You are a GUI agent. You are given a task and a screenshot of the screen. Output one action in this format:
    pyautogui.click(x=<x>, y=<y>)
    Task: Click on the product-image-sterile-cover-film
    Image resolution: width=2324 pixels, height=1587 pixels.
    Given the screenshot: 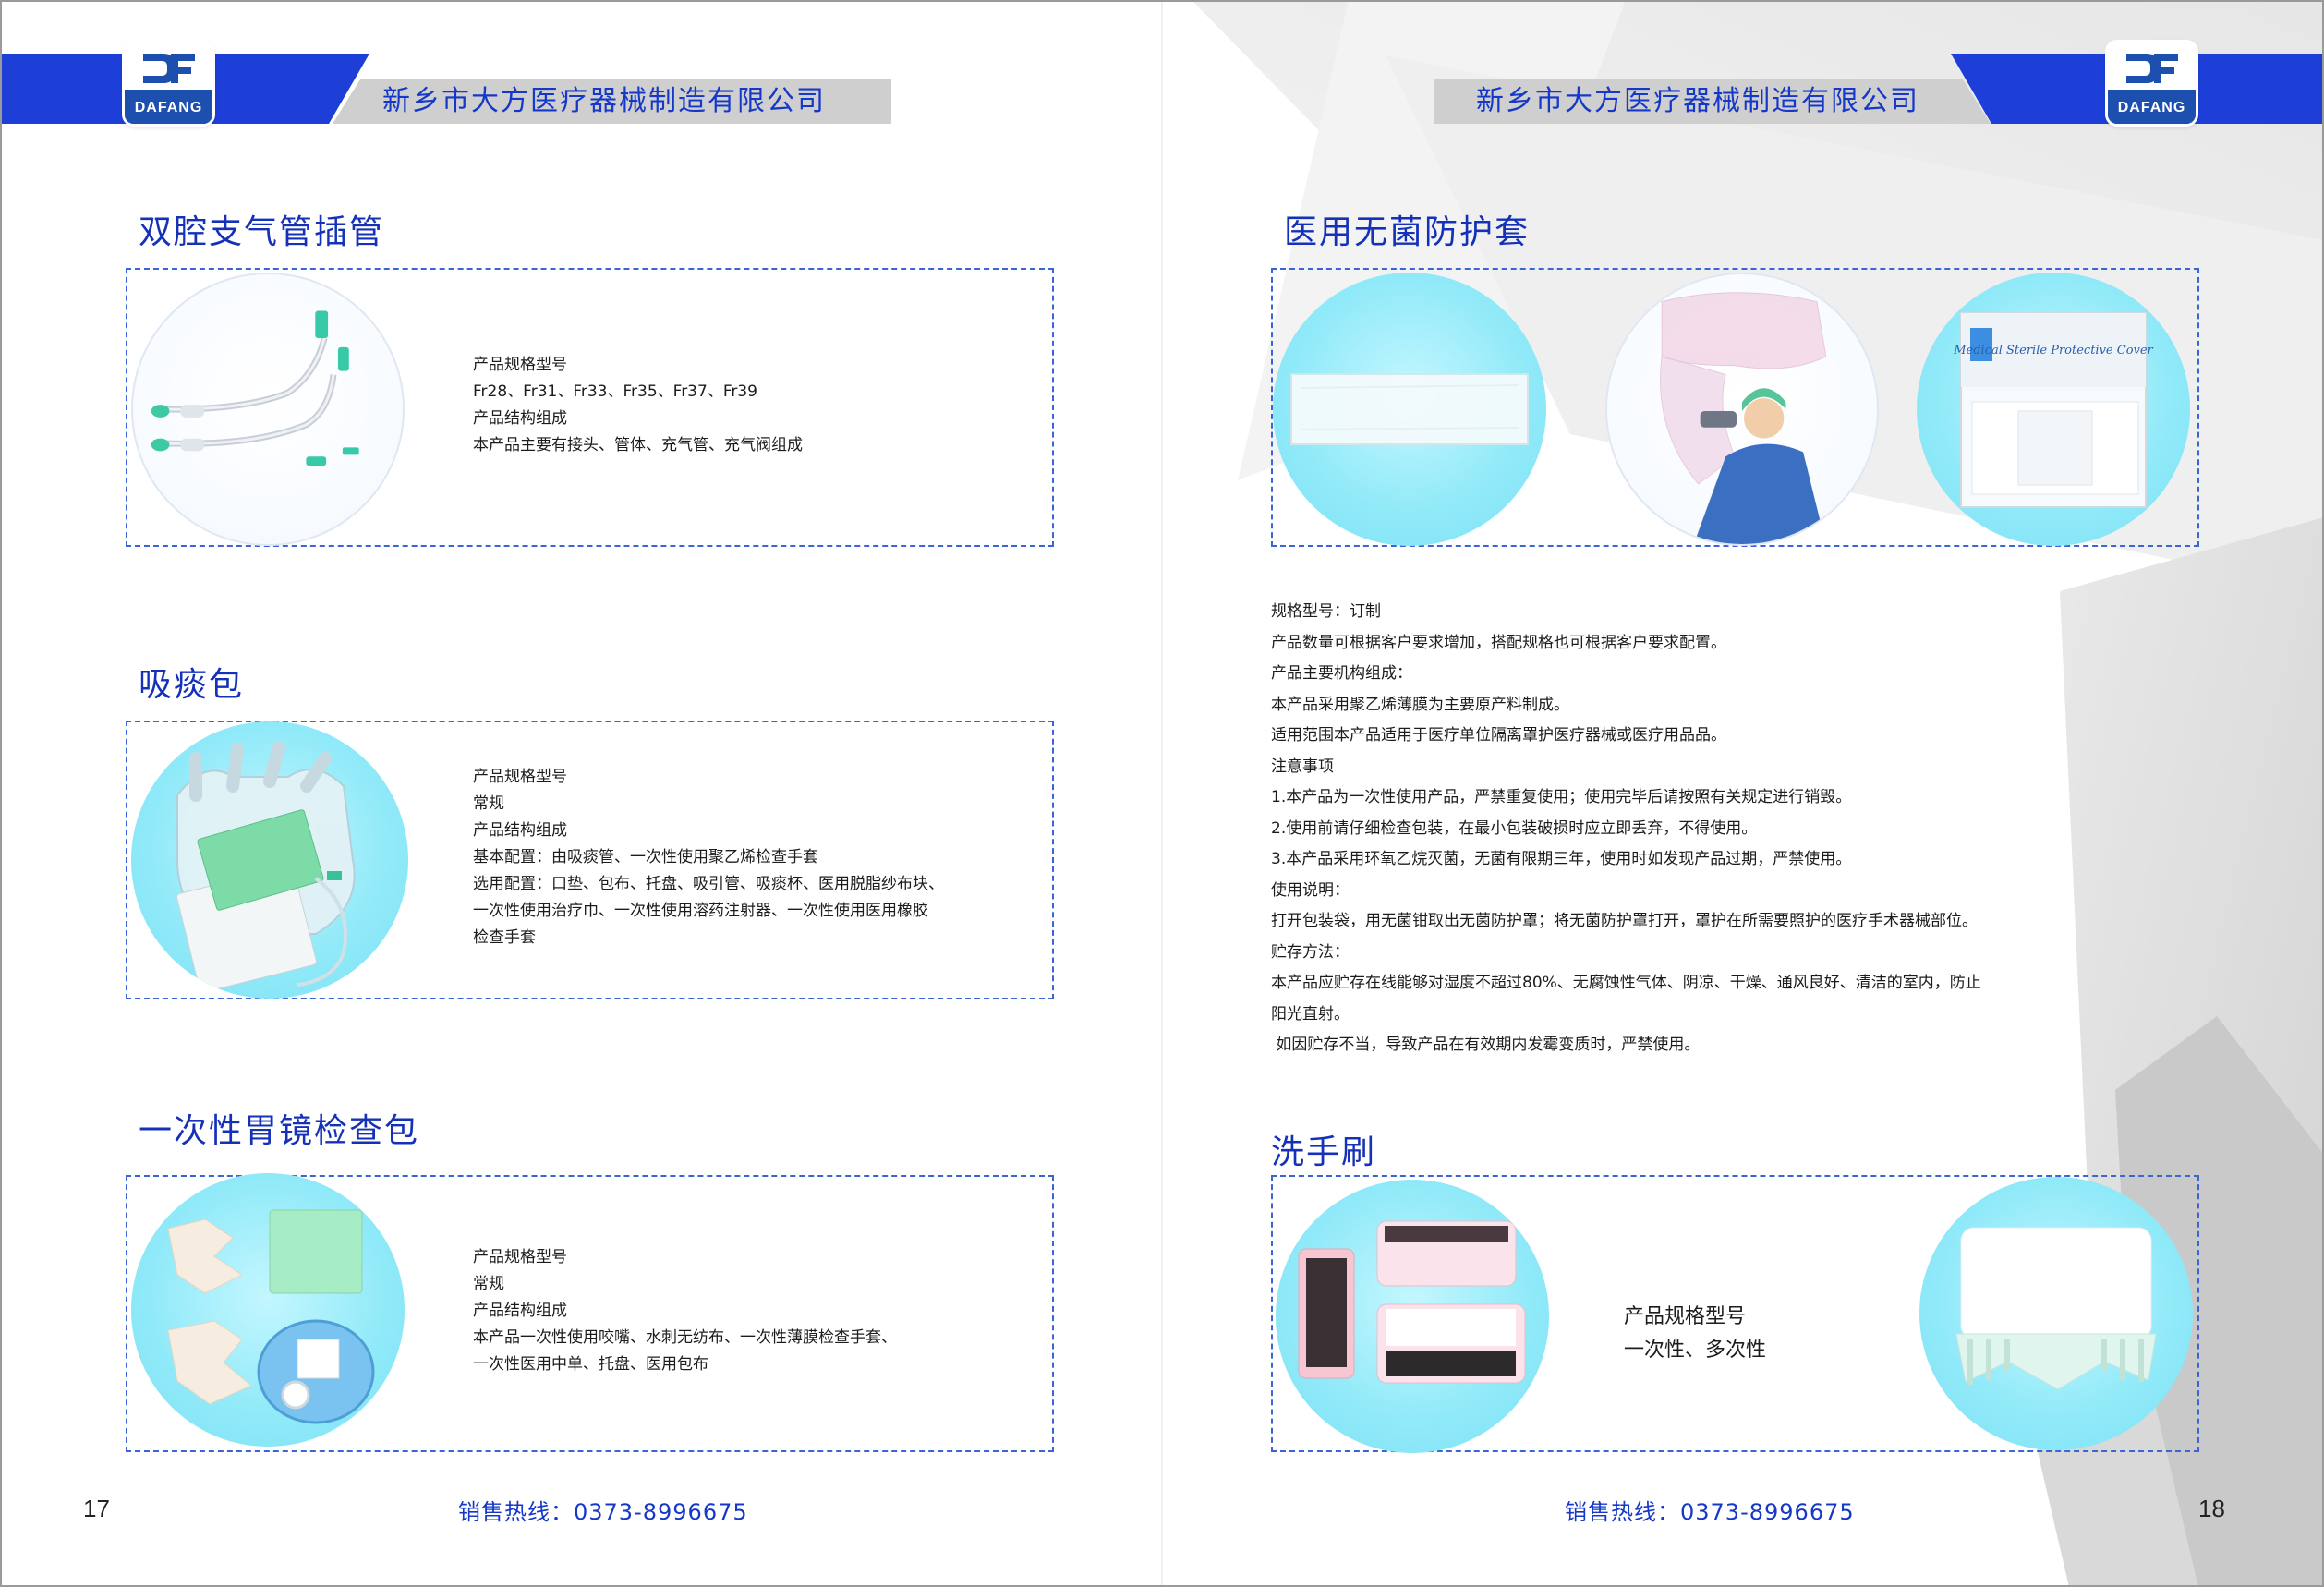 What is the action you would take?
    pyautogui.click(x=1409, y=409)
    